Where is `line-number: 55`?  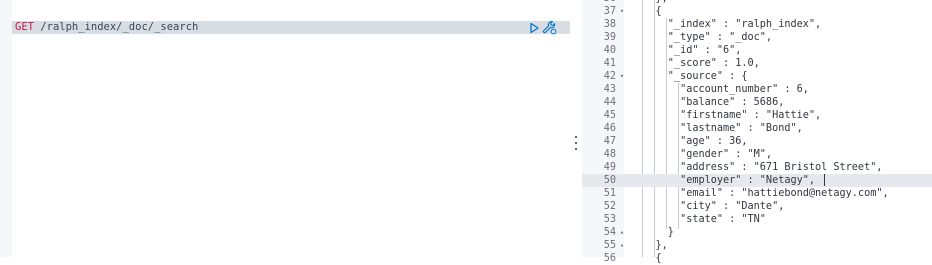
line-number: 55 is located at coordinates (609, 245).